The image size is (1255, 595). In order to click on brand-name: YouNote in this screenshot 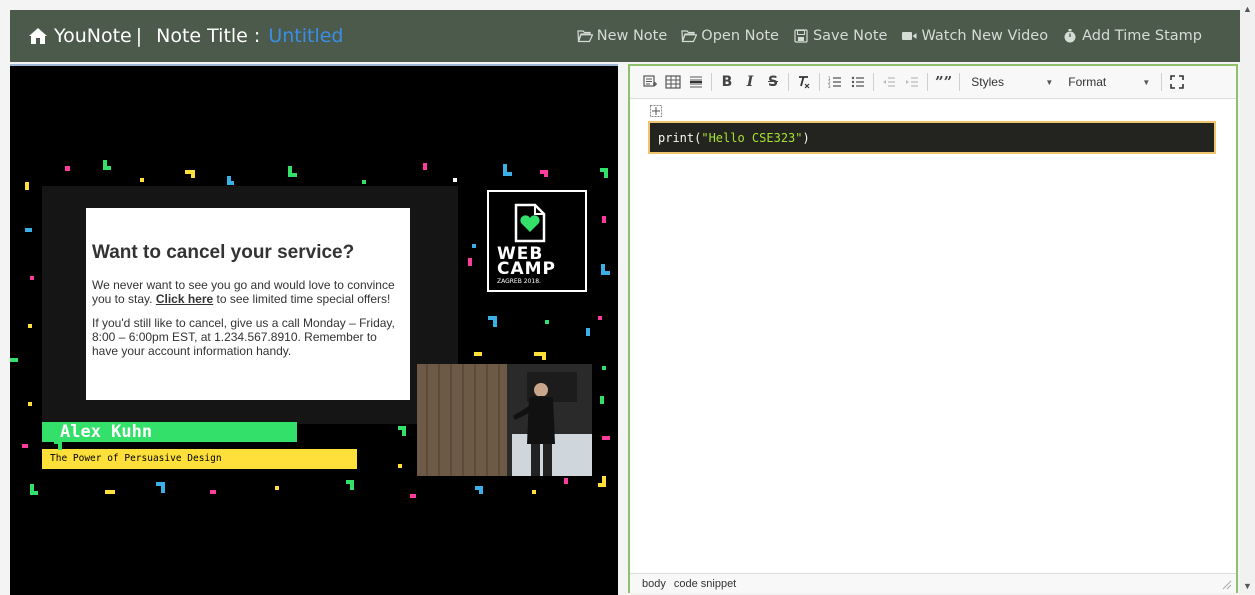, I will do `click(93, 36)`.